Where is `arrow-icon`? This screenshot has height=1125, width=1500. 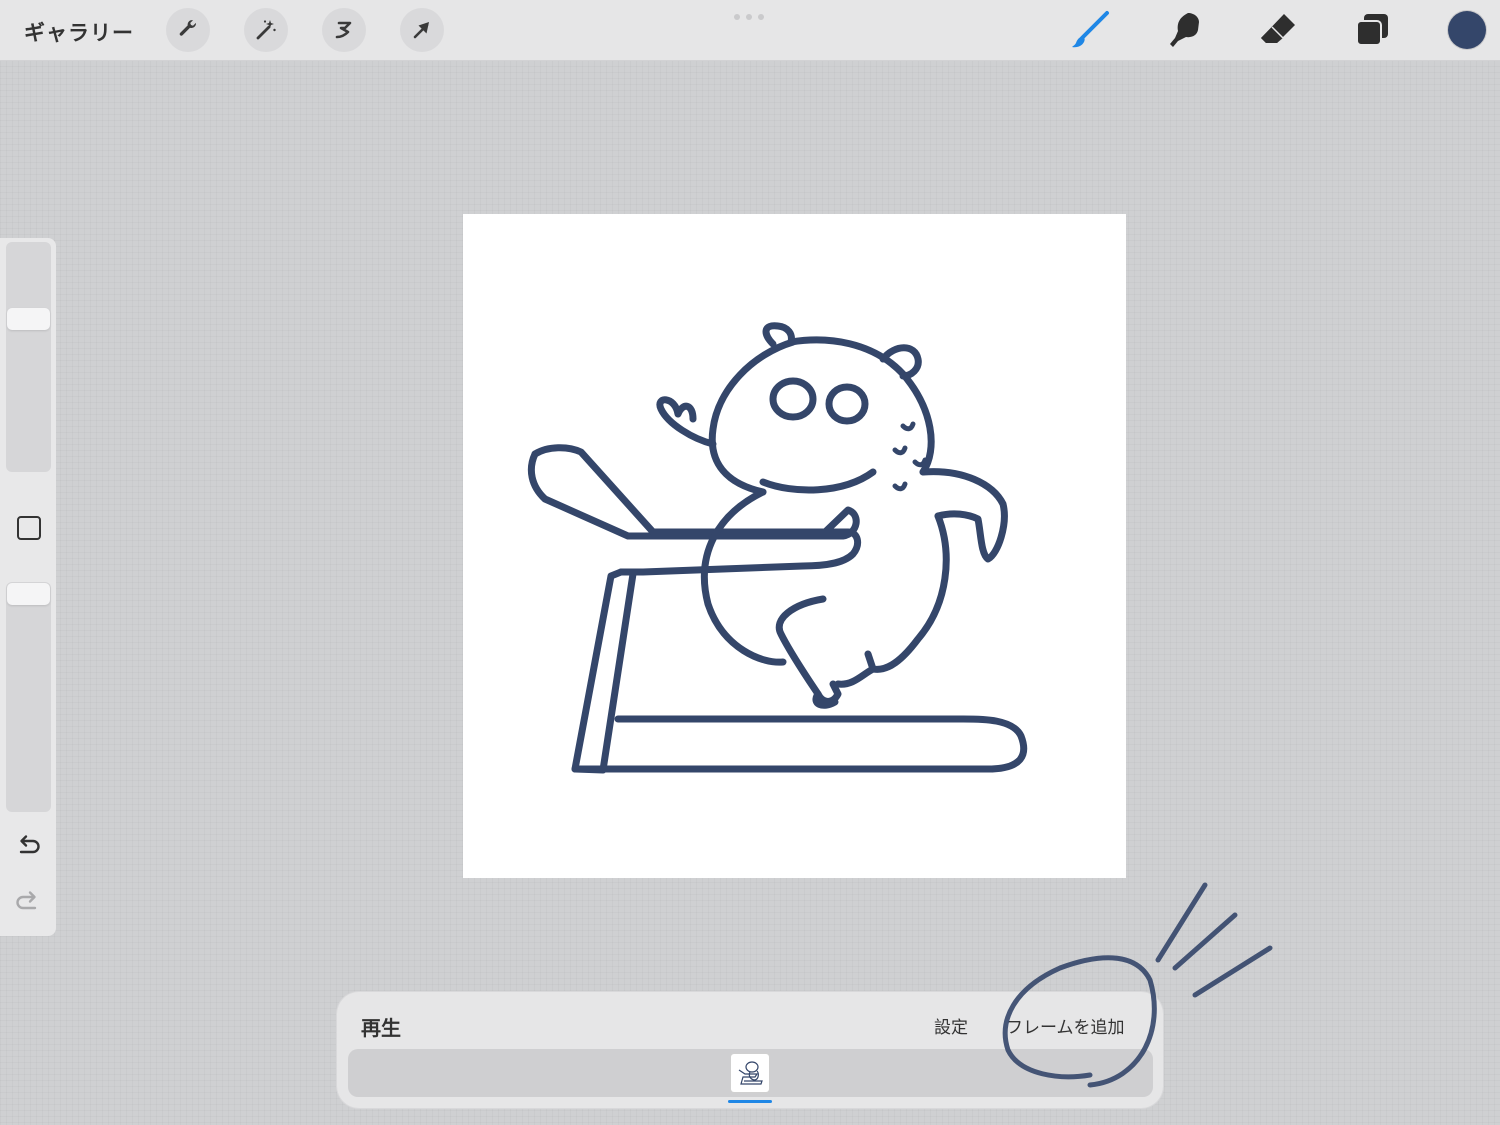
arrow-icon is located at coordinates (421, 30).